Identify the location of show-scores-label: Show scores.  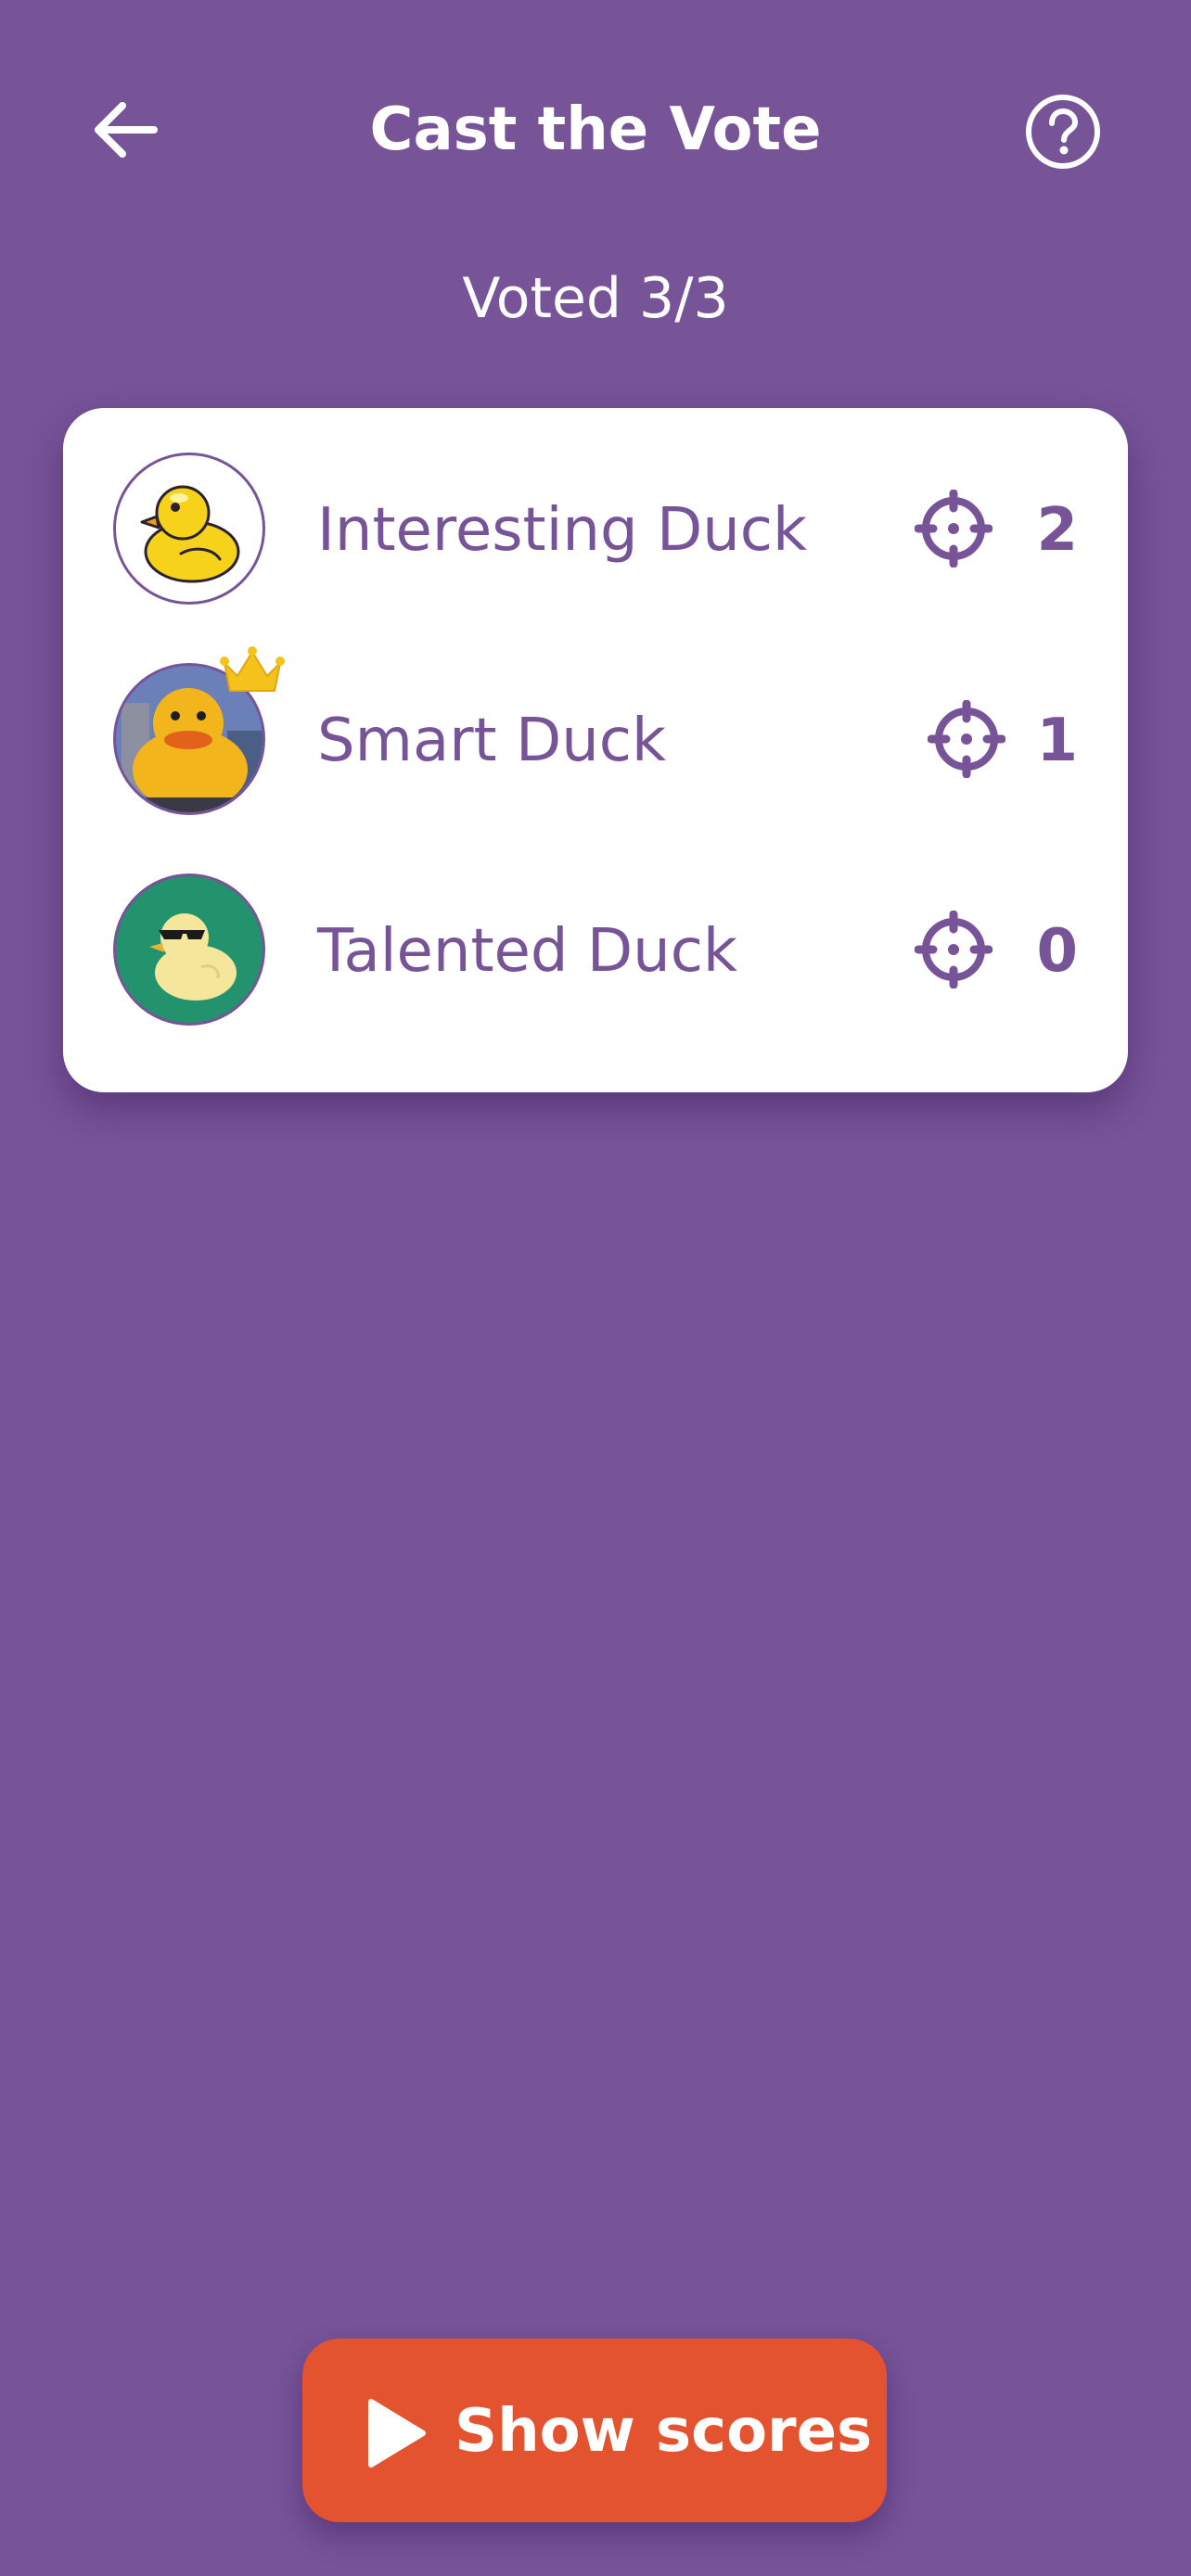
(664, 2432).